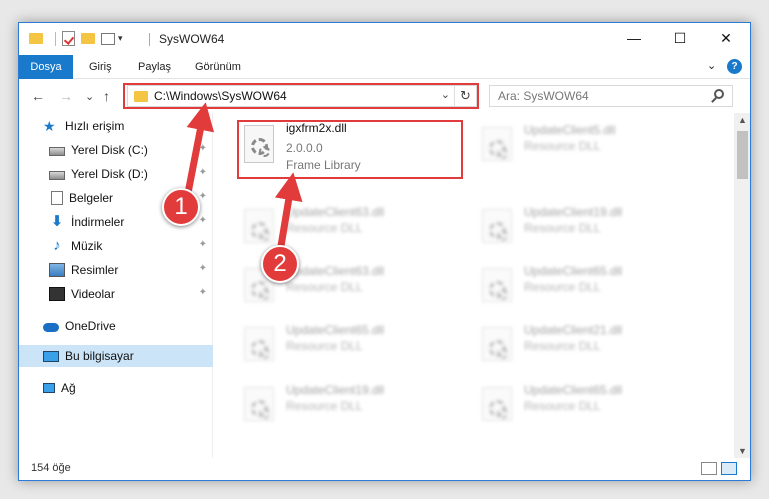  Describe the element at coordinates (742, 451) in the screenshot. I see `scroll-down-icon: ▼` at that location.